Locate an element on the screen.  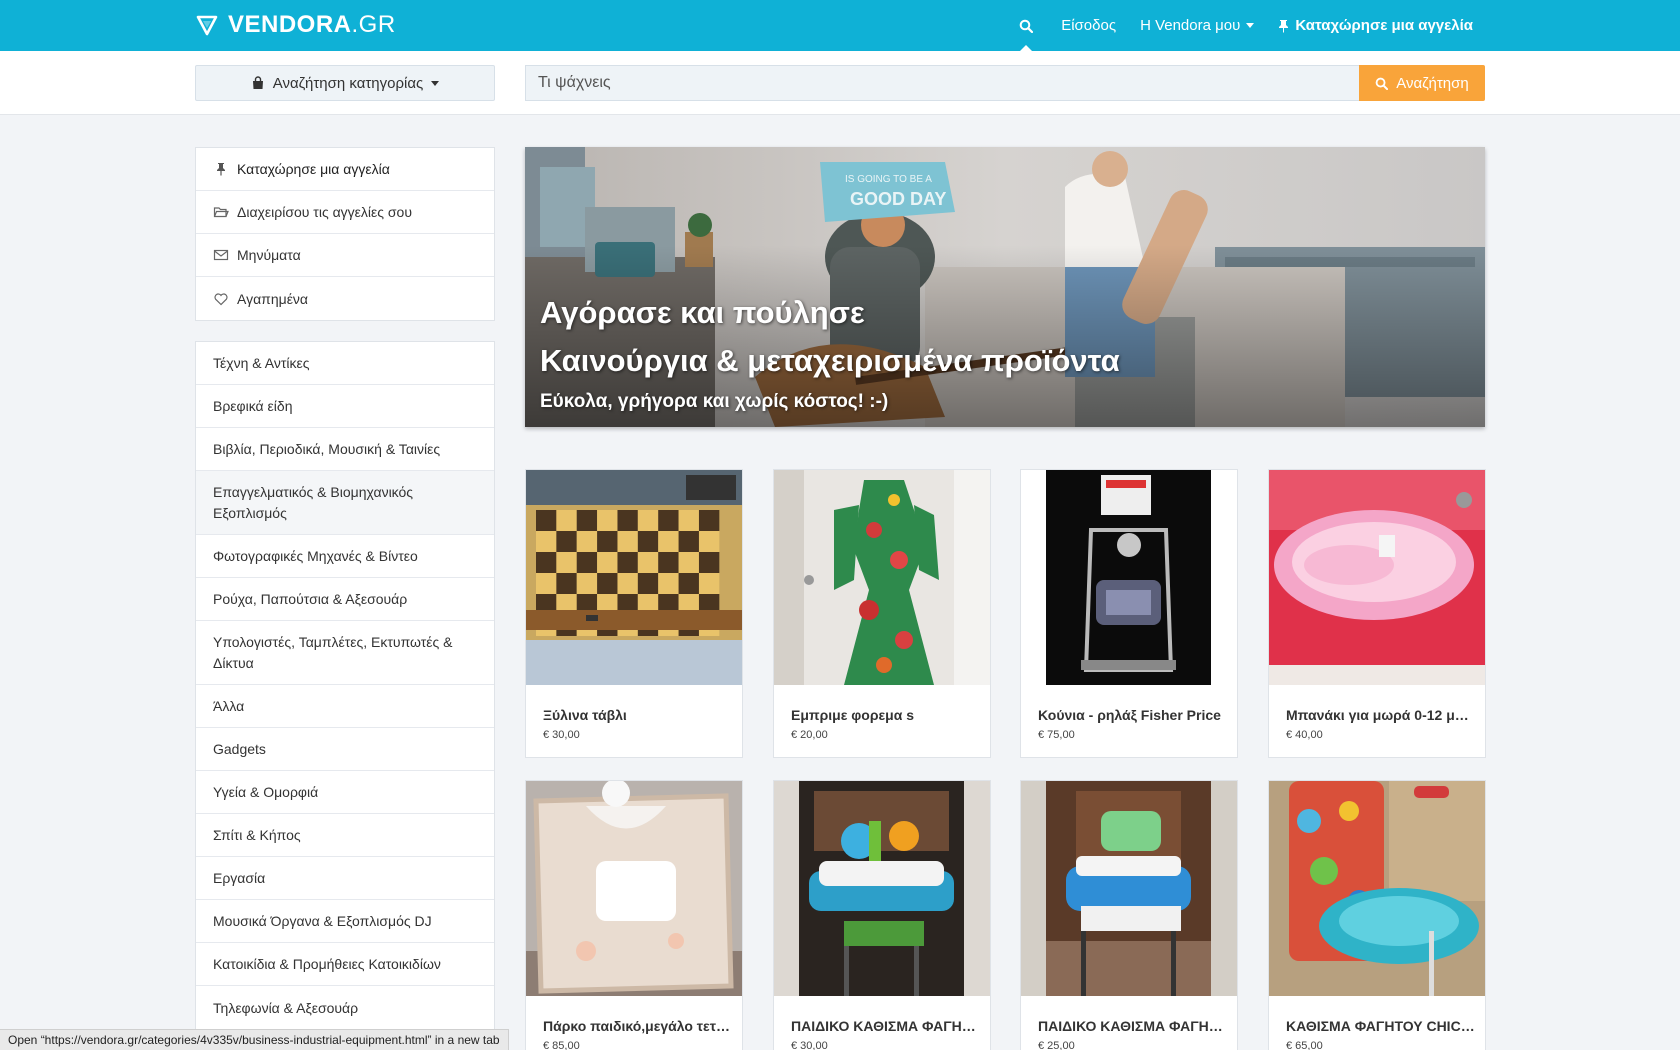
sidebar-item-post-ad: Καταχώρησε μια αγγελία is located at coordinates (345, 169).